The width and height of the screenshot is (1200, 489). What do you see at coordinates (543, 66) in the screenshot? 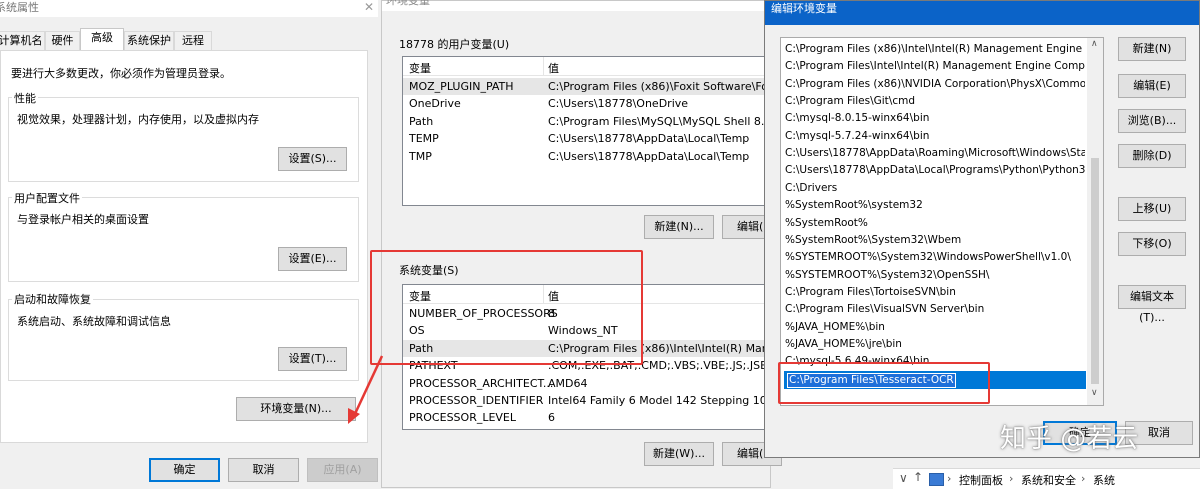
I see `column-divider` at bounding box center [543, 66].